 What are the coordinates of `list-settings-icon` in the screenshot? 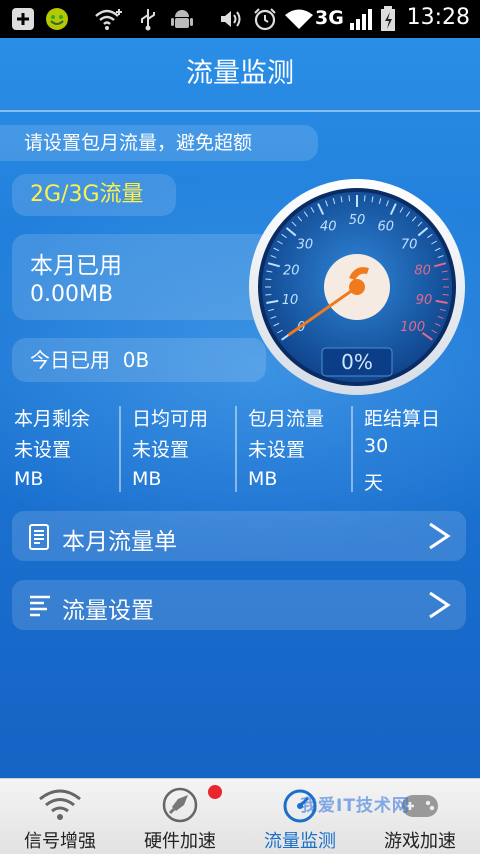 It's located at (40, 607).